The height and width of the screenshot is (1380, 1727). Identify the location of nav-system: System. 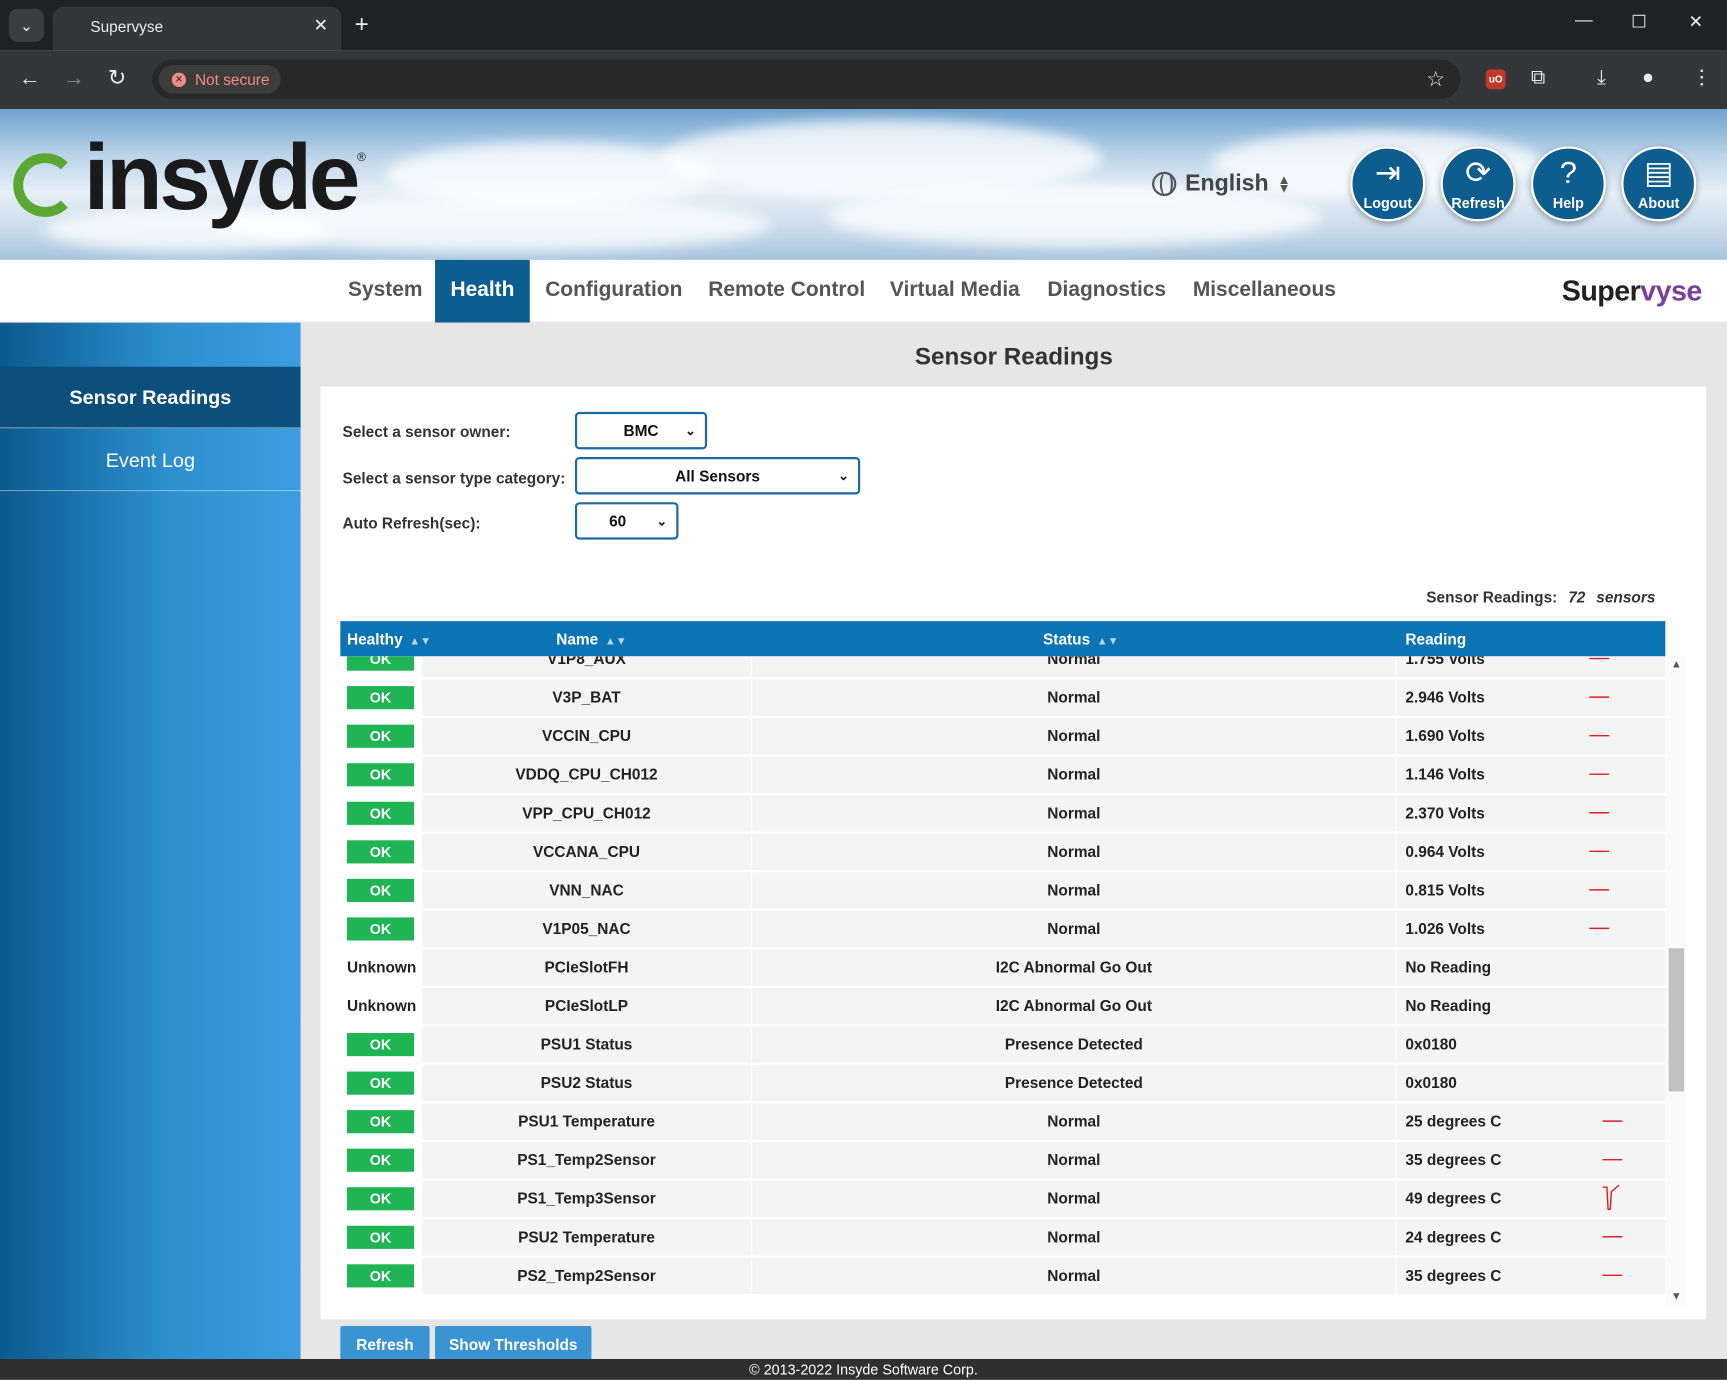
(385, 291).